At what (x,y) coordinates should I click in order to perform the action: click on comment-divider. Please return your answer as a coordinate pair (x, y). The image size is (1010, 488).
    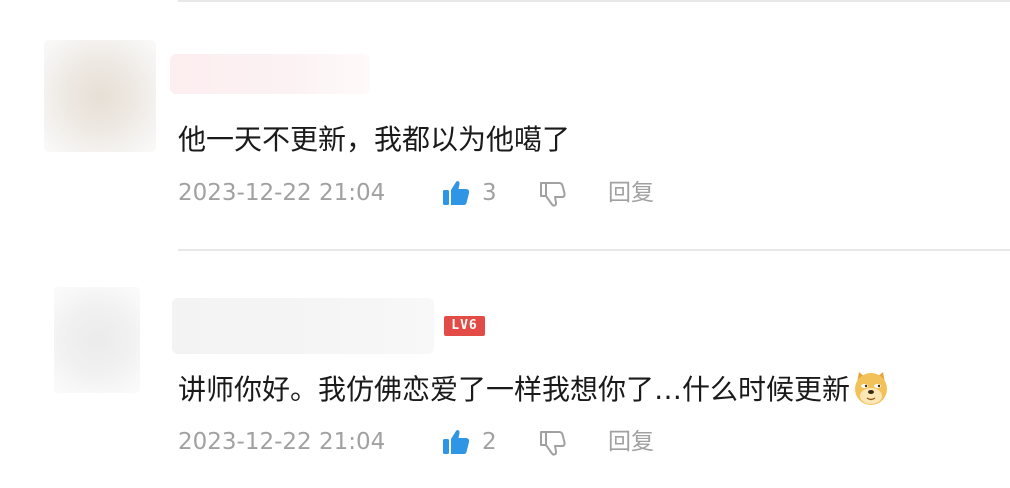
    Looking at the image, I should click on (594, 250).